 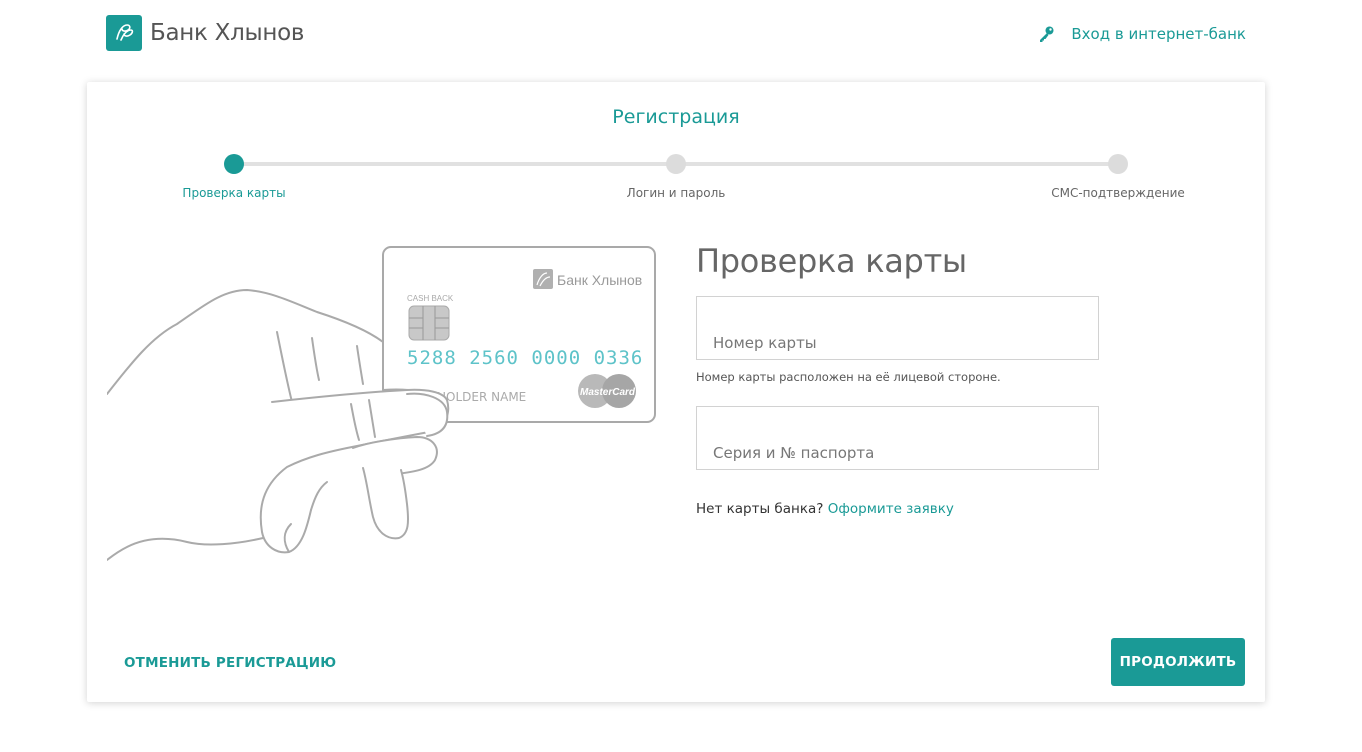 What do you see at coordinates (543, 279) in the screenshot?
I see `card-bank-logo-icon` at bounding box center [543, 279].